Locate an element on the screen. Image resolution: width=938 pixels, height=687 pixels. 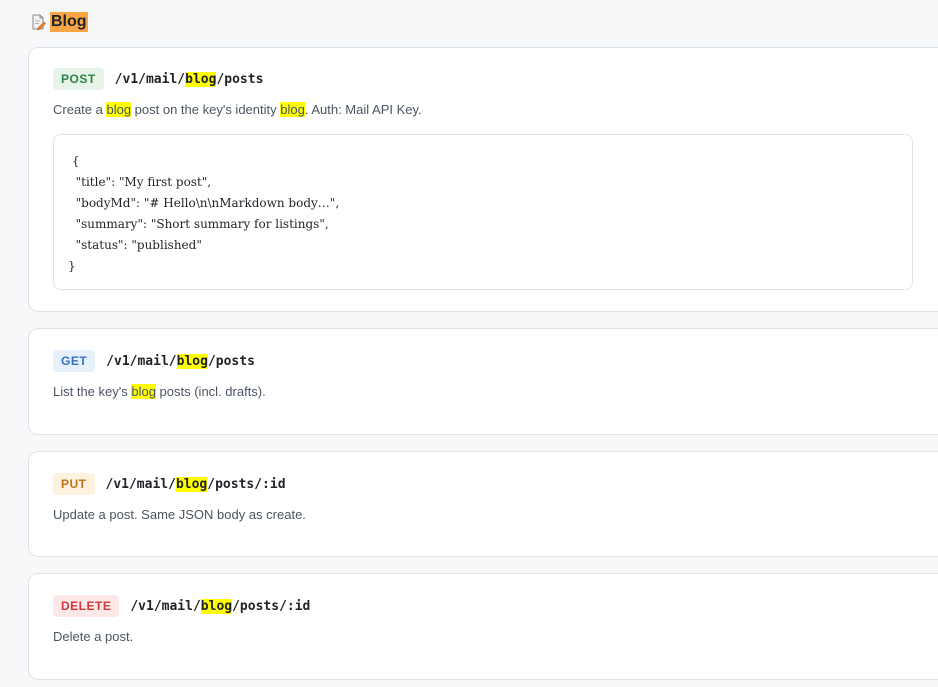
code-line: "title": "My first post", is located at coordinates (140, 182).